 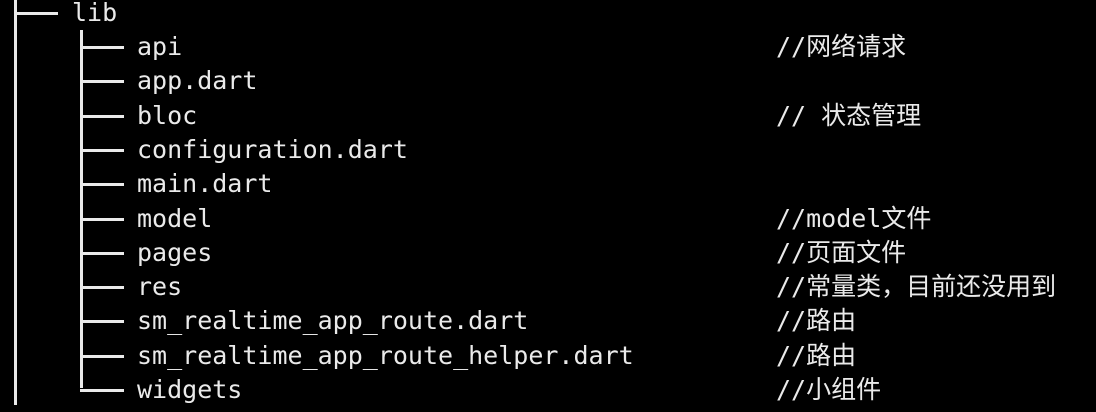 I want to click on tree-item-name: pages, so click(x=175, y=252).